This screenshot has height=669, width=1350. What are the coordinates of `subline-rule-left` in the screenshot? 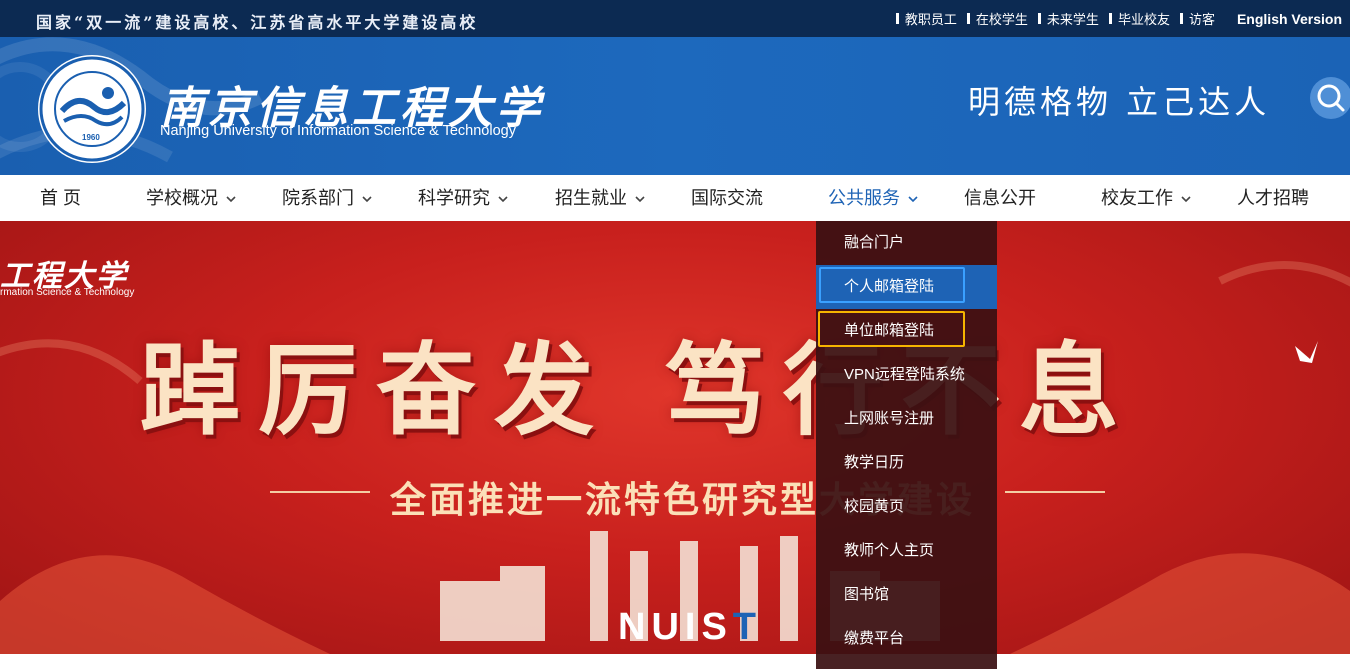 It's located at (320, 492).